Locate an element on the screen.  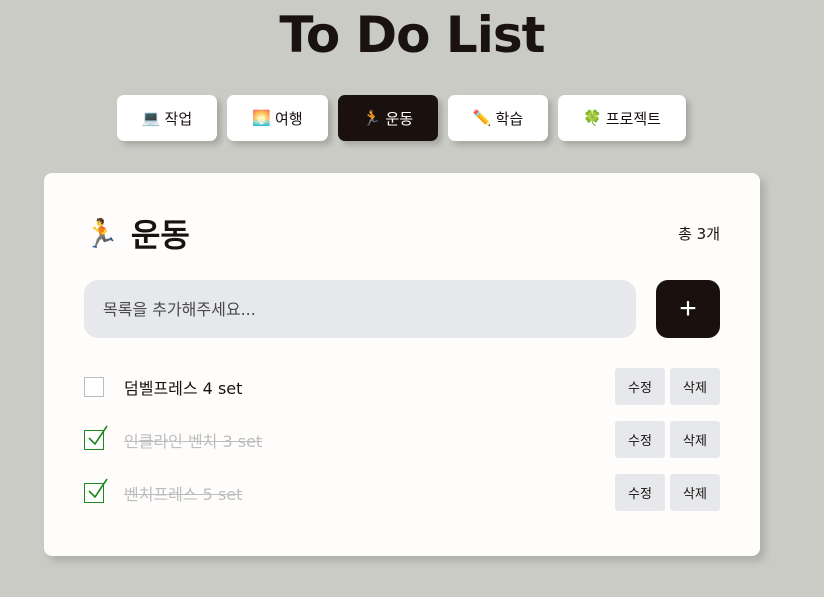
tab-label: 작업 is located at coordinates (178, 118).